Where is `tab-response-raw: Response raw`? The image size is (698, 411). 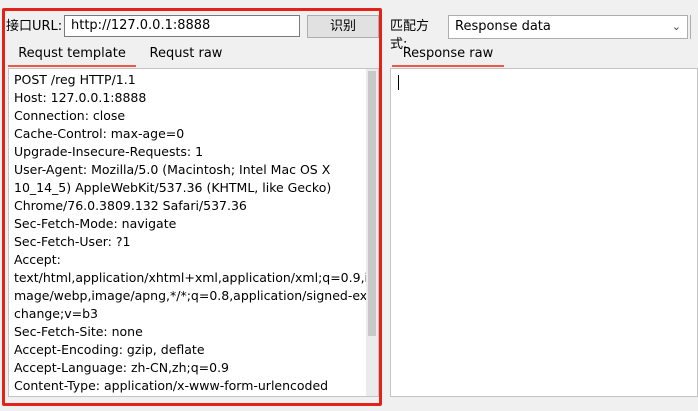 tab-response-raw: Response raw is located at coordinates (448, 54).